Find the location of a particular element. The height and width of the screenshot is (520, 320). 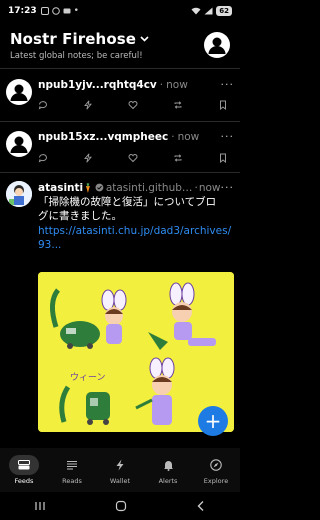

note-text-line: グに書きました。 is located at coordinates (80, 216).